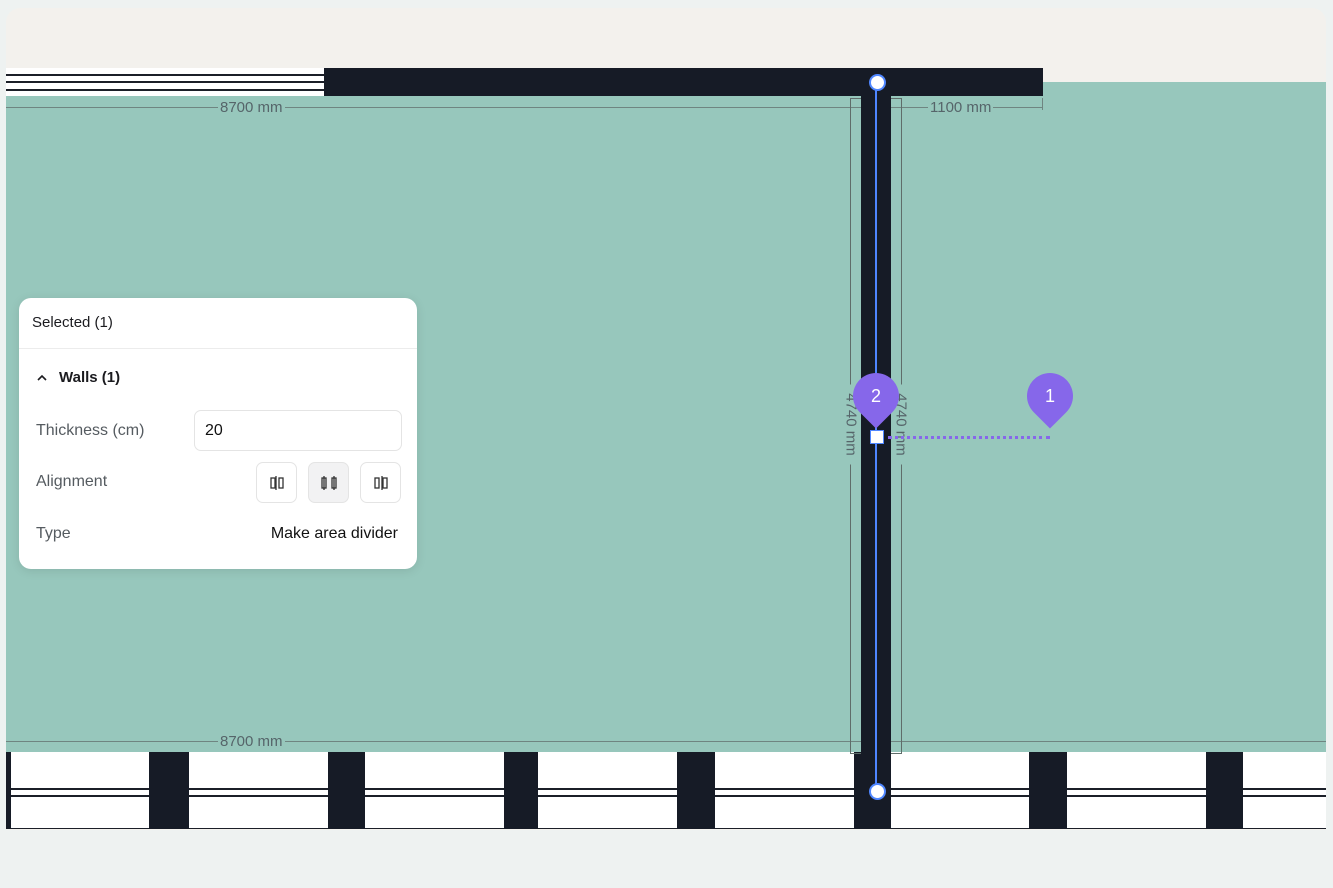  I want to click on align-left-button, so click(276, 482).